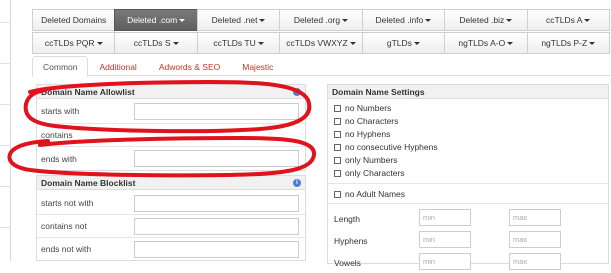 The image size is (611, 273). What do you see at coordinates (399, 20) in the screenshot?
I see `button-label: Deleted .info` at bounding box center [399, 20].